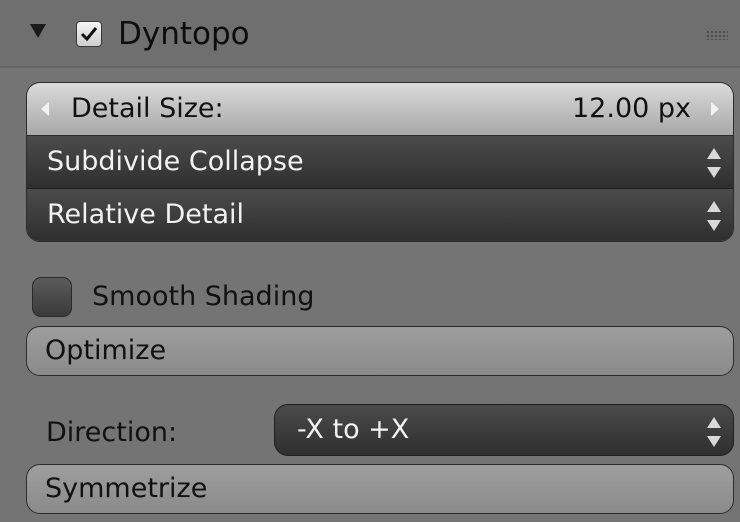 This screenshot has width=740, height=522. What do you see at coordinates (203, 297) in the screenshot?
I see `smooth-shading-label: Smooth Shading` at bounding box center [203, 297].